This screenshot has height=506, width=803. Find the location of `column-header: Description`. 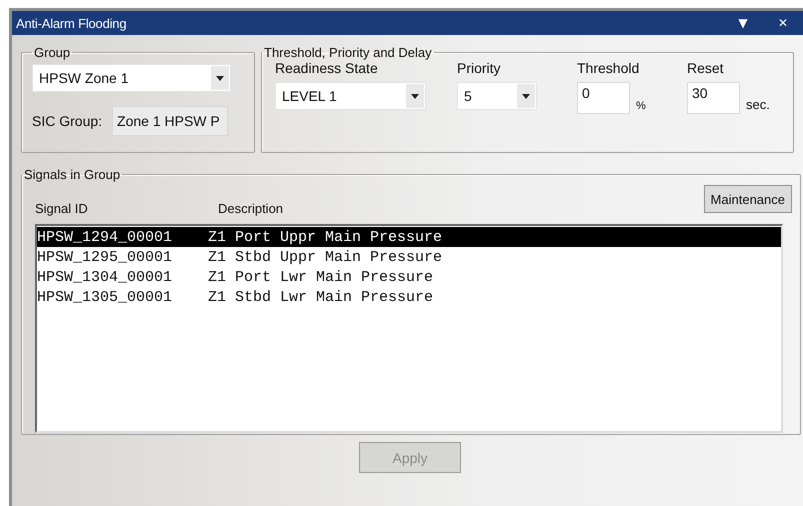

column-header: Description is located at coordinates (251, 209).